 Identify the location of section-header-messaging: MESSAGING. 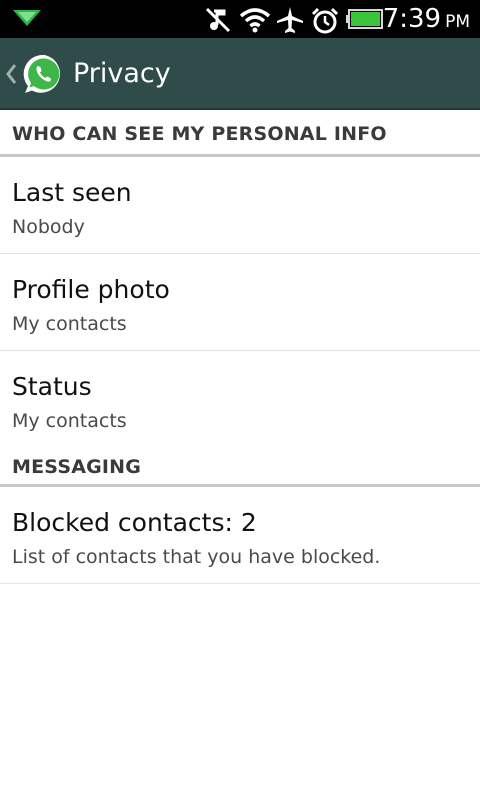
(240, 465).